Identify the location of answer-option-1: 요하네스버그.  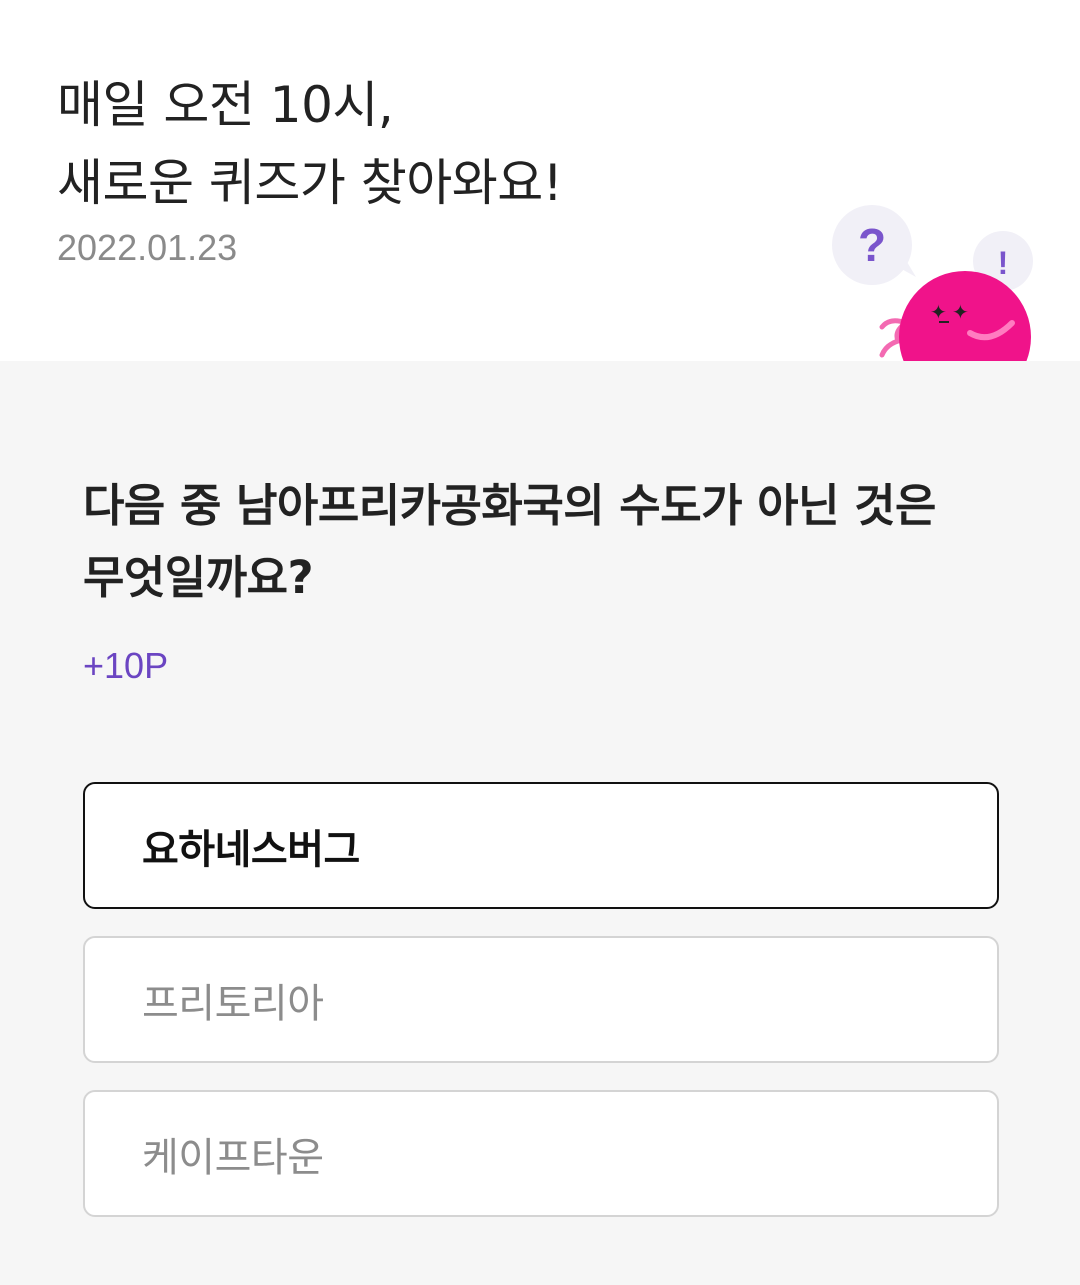
(541, 845).